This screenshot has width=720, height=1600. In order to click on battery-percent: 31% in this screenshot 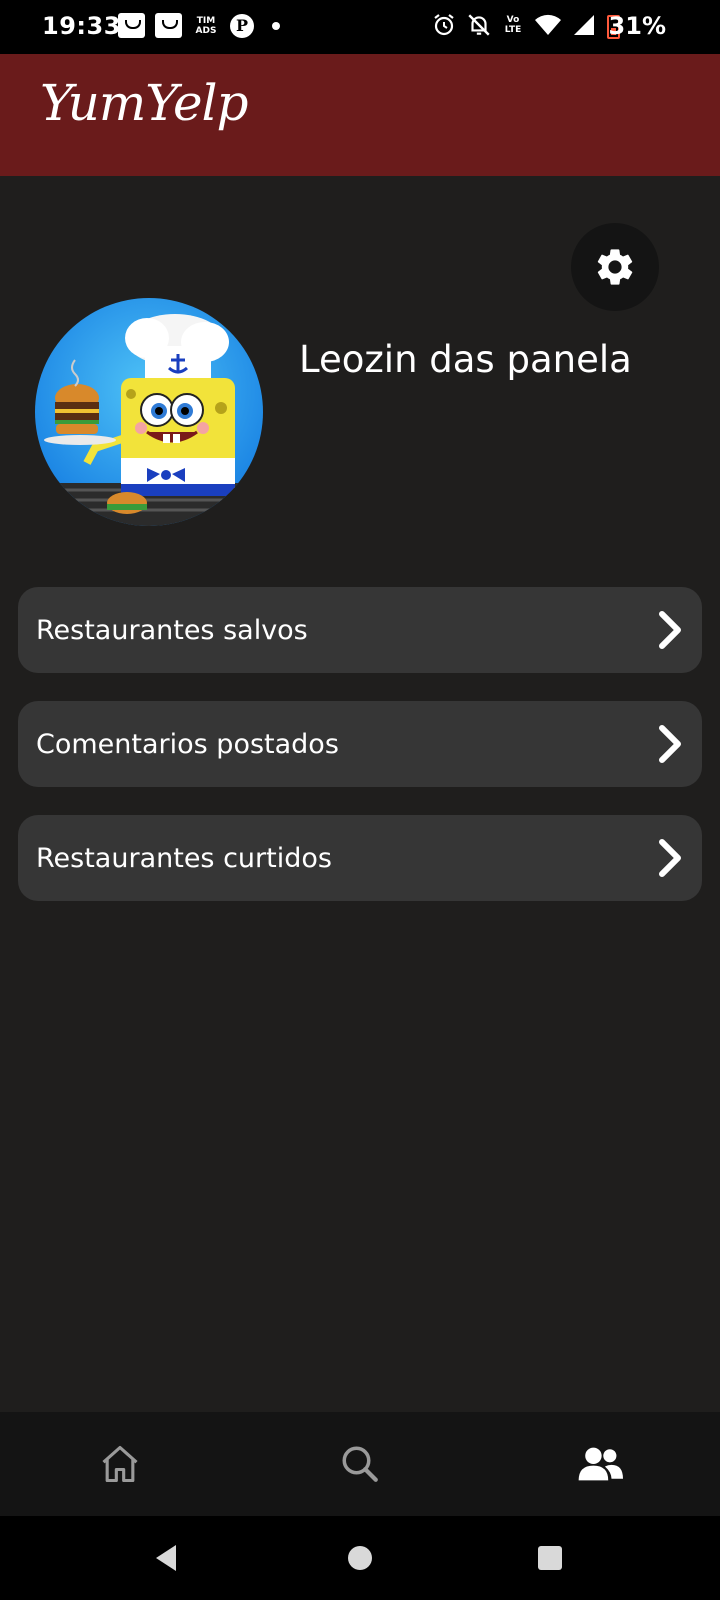, I will do `click(637, 26)`.